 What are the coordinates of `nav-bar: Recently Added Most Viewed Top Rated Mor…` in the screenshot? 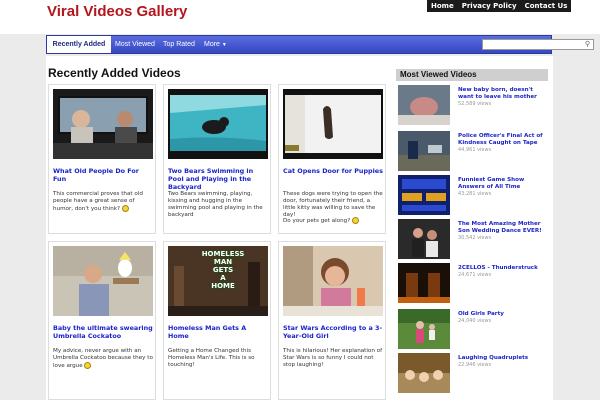 It's located at (320, 47).